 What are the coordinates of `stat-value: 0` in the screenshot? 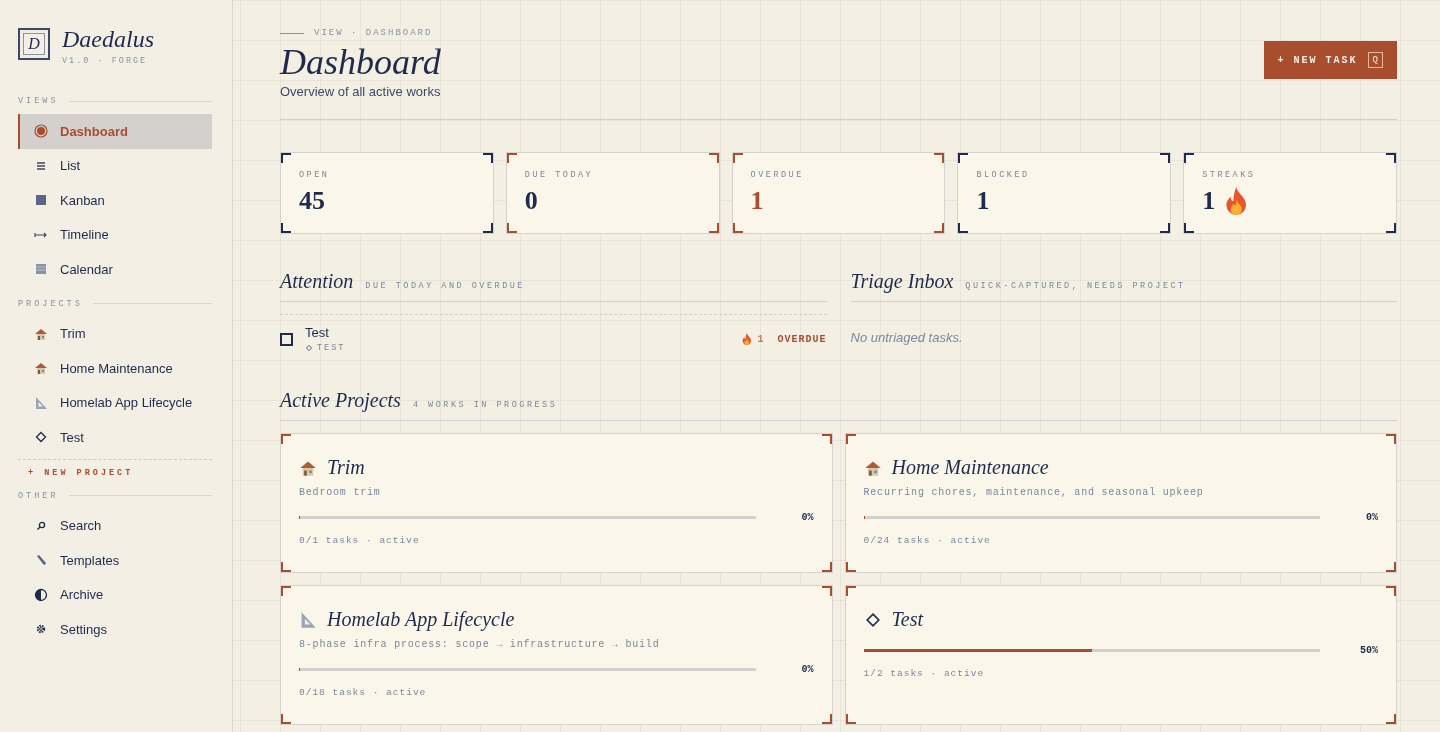 It's located at (531, 201).